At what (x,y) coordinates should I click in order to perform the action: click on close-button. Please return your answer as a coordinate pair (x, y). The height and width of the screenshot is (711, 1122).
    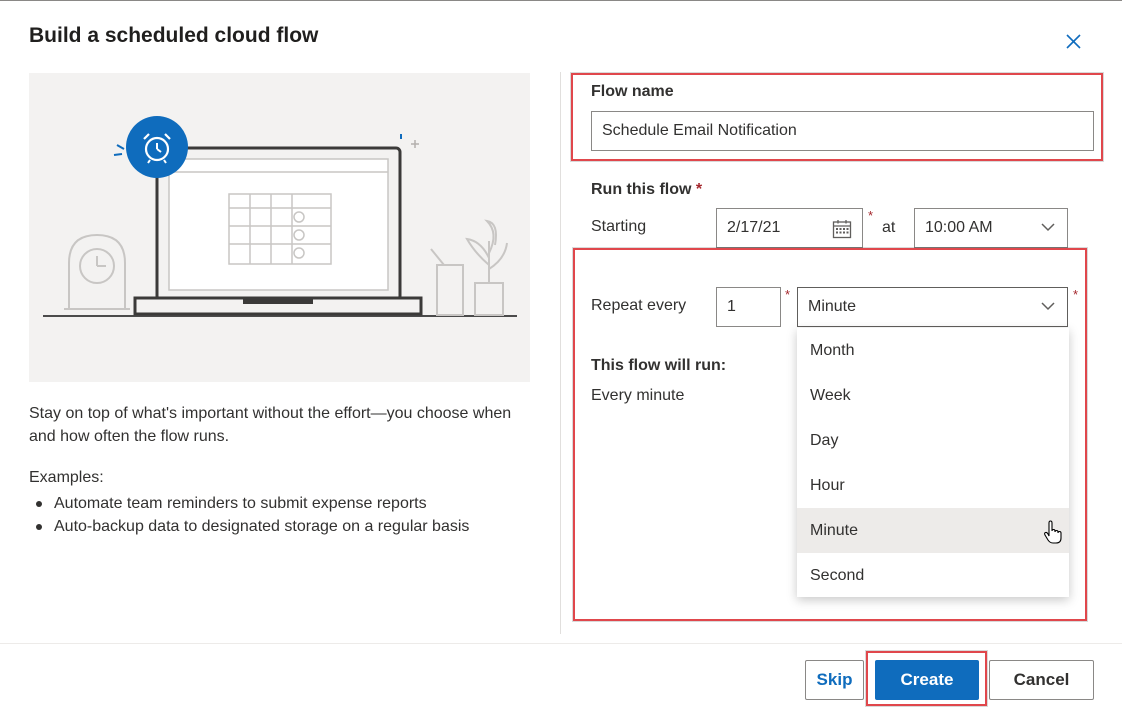
    Looking at the image, I should click on (1073, 41).